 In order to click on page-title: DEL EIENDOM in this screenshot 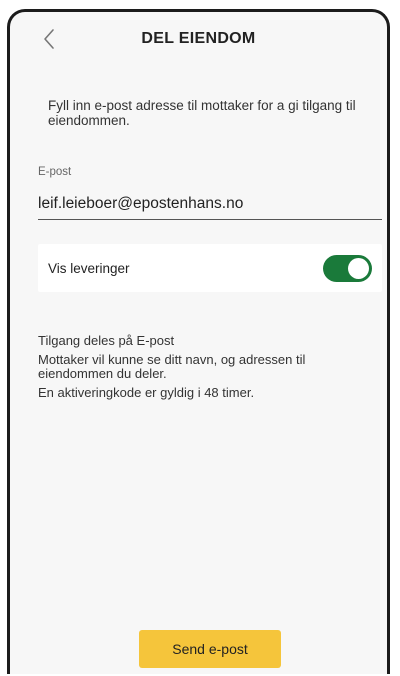, I will do `click(198, 38)`.